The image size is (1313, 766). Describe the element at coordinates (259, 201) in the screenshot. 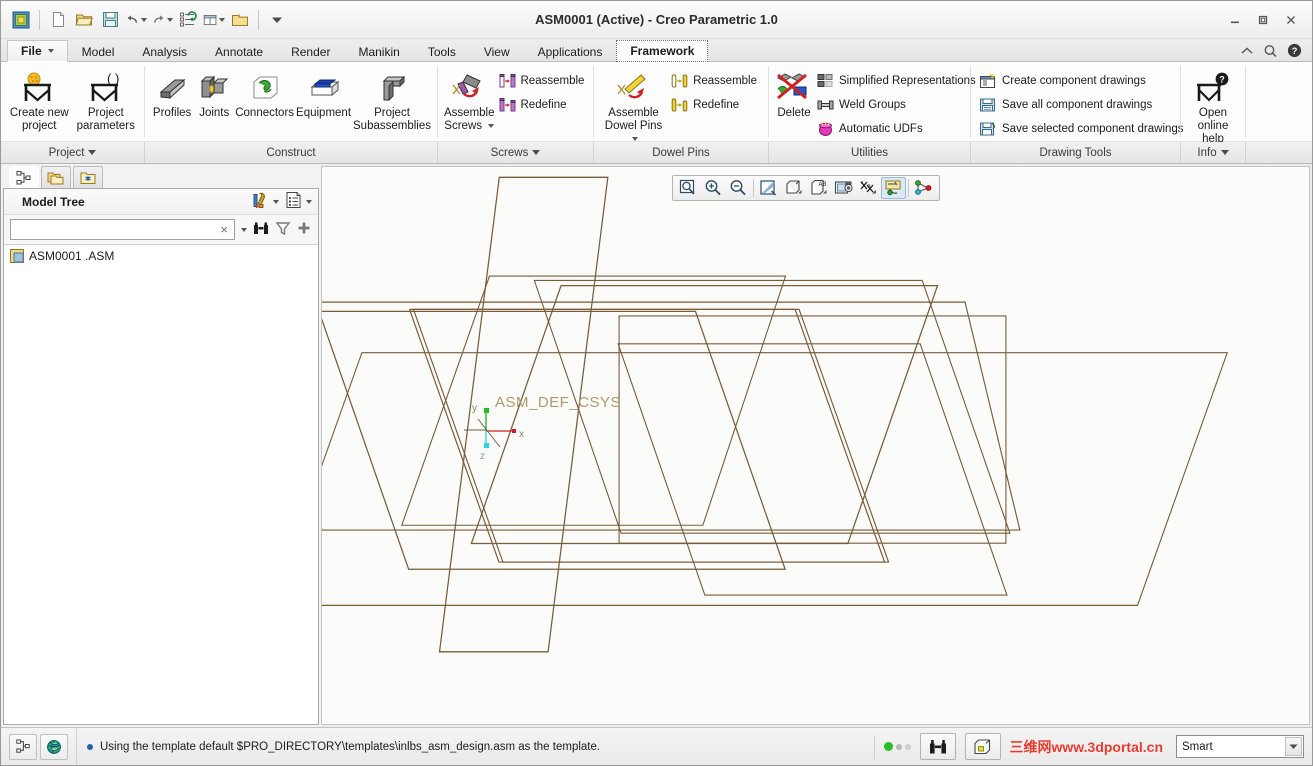

I see `tree-settings-icon` at that location.